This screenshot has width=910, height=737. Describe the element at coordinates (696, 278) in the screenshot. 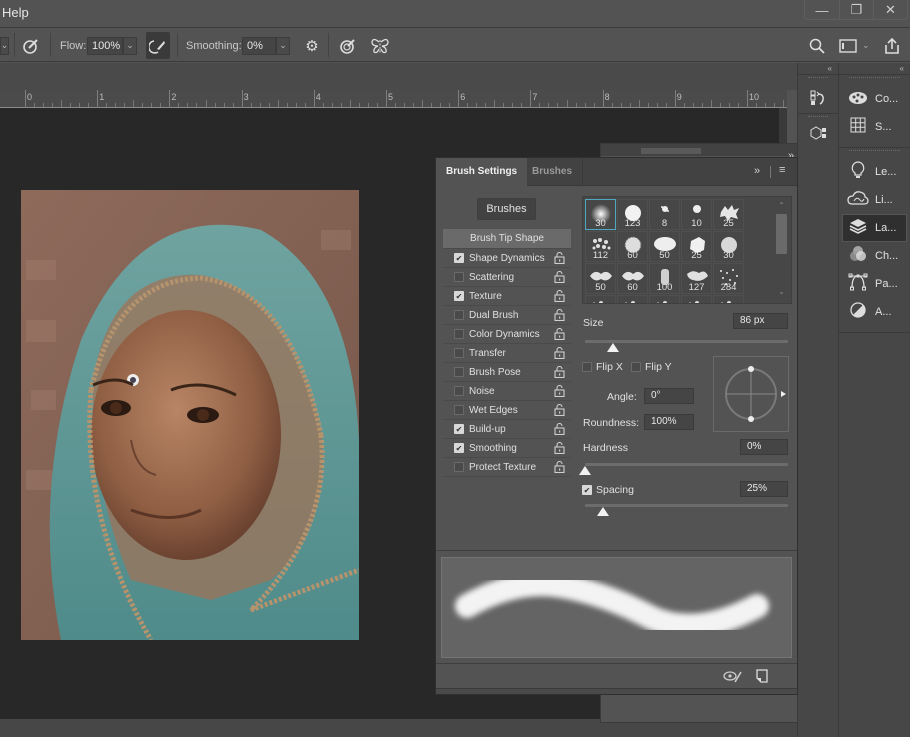

I see `brush-tip: 127` at that location.